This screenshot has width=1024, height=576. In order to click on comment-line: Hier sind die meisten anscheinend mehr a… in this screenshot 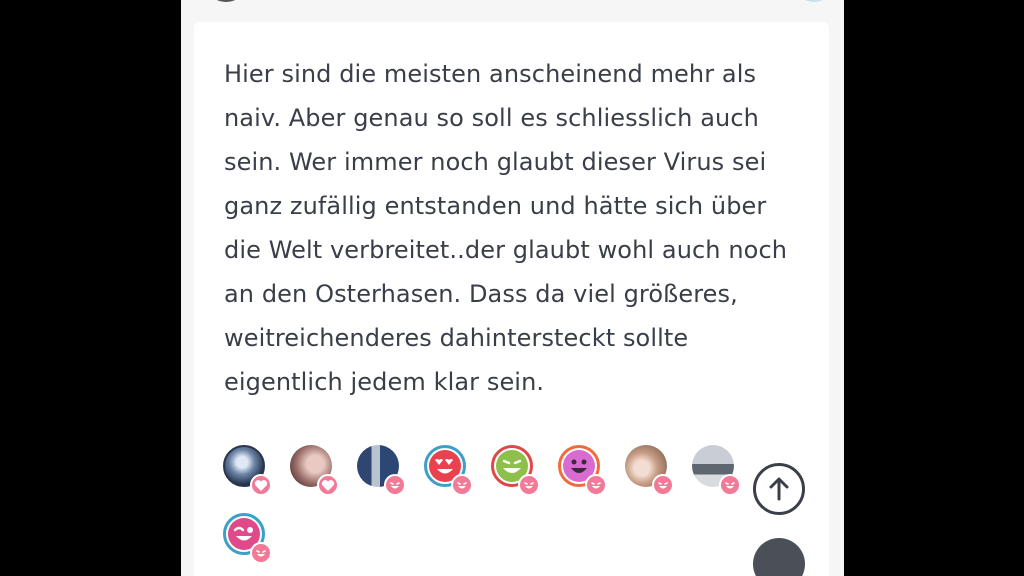, I will do `click(490, 74)`.